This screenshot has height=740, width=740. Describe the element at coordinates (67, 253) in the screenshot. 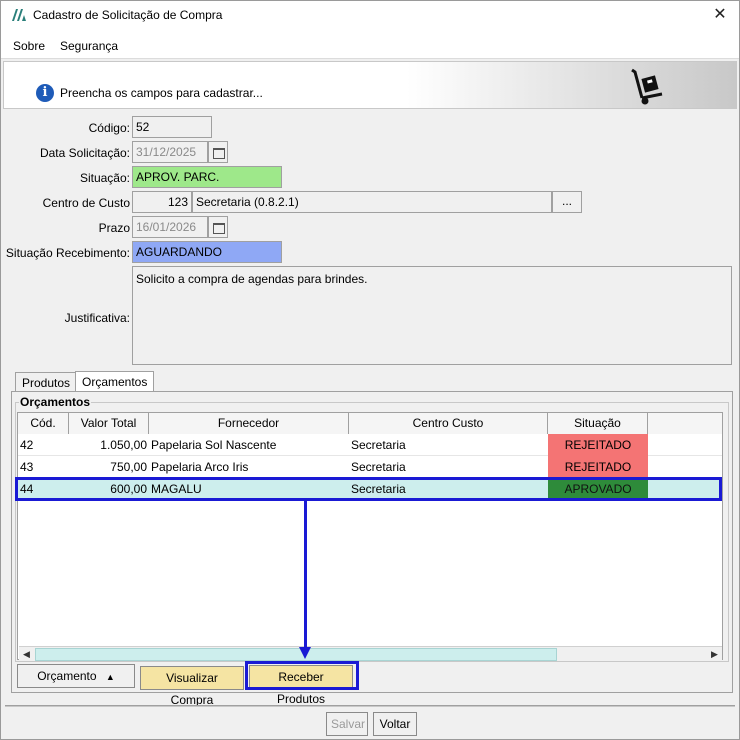

I see `situacao-recebimento-label: Situação Recebimento:` at that location.